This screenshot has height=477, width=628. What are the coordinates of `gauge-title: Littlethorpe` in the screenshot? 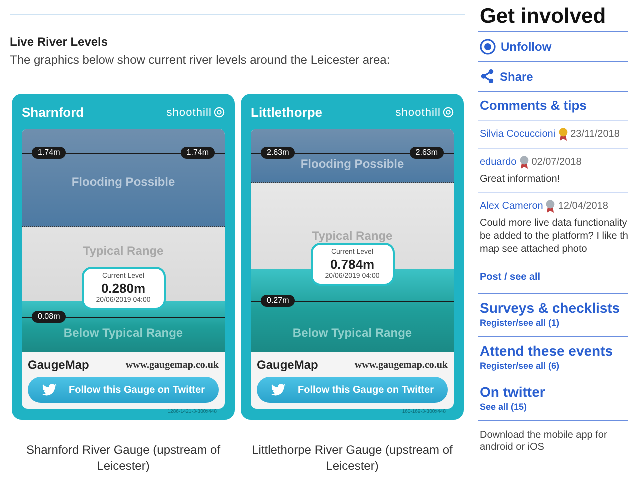 It's located at (286, 113).